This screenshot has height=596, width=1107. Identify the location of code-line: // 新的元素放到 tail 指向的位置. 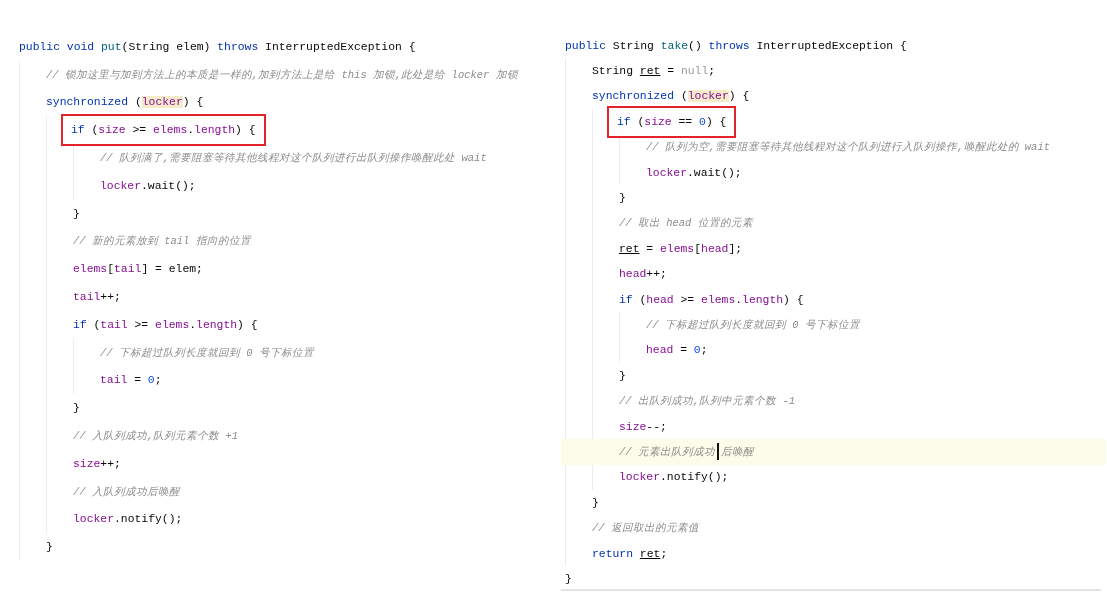
(162, 242).